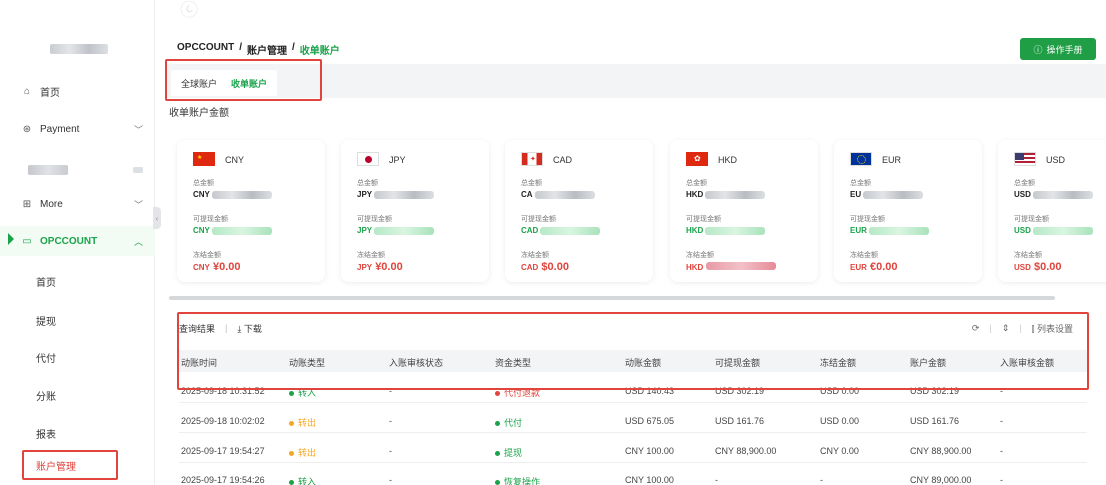  Describe the element at coordinates (223, 421) in the screenshot. I see `table-cell: 2025-09-18 10:02:02` at that location.